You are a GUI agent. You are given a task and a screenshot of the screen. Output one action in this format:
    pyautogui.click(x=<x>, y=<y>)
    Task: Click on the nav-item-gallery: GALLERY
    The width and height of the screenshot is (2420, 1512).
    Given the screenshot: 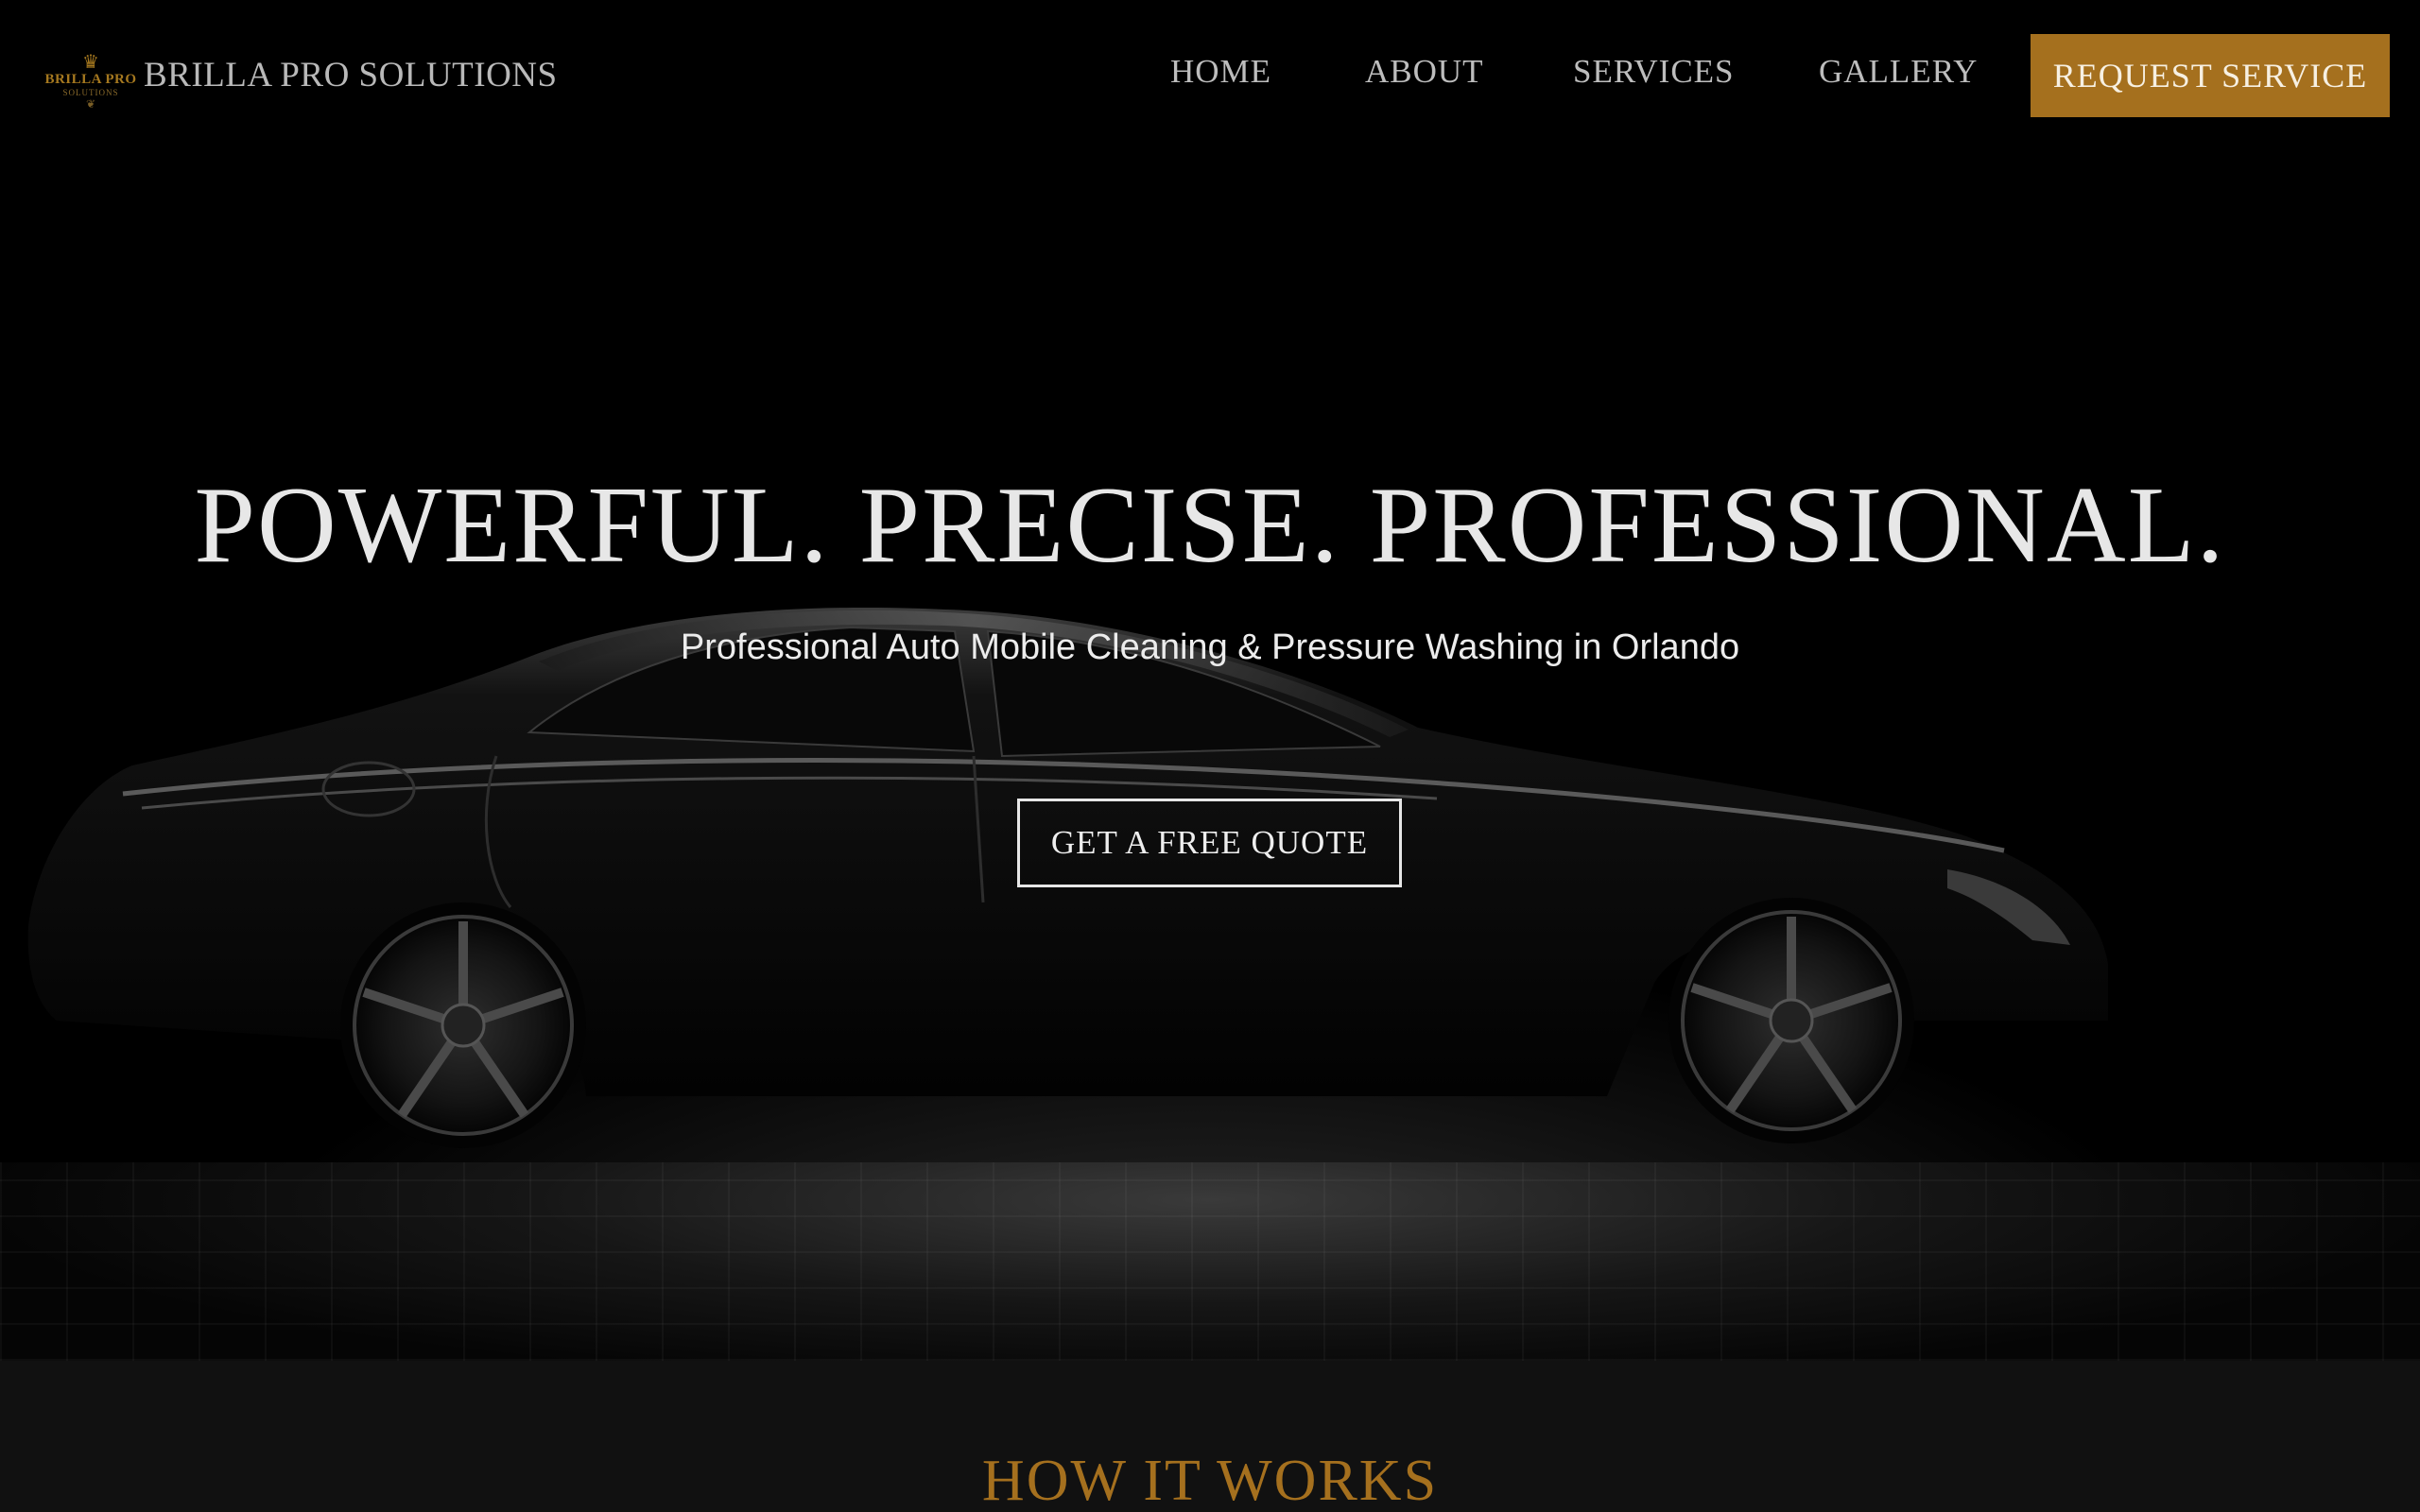 What is the action you would take?
    pyautogui.click(x=1898, y=72)
    